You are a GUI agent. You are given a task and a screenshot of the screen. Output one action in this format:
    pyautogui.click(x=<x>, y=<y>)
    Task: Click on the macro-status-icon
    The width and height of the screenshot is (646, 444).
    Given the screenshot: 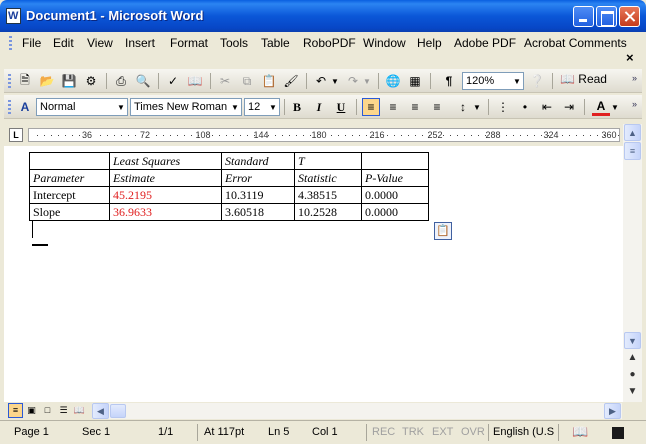 What is the action you would take?
    pyautogui.click(x=618, y=433)
    